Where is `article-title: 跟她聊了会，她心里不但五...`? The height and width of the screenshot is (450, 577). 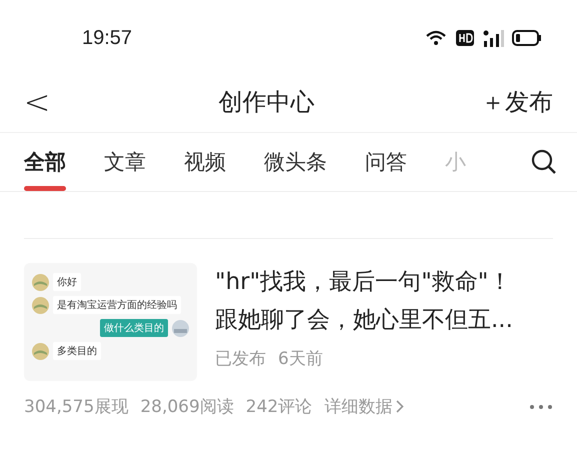 article-title: 跟她聊了会，她心里不但五... is located at coordinates (384, 320).